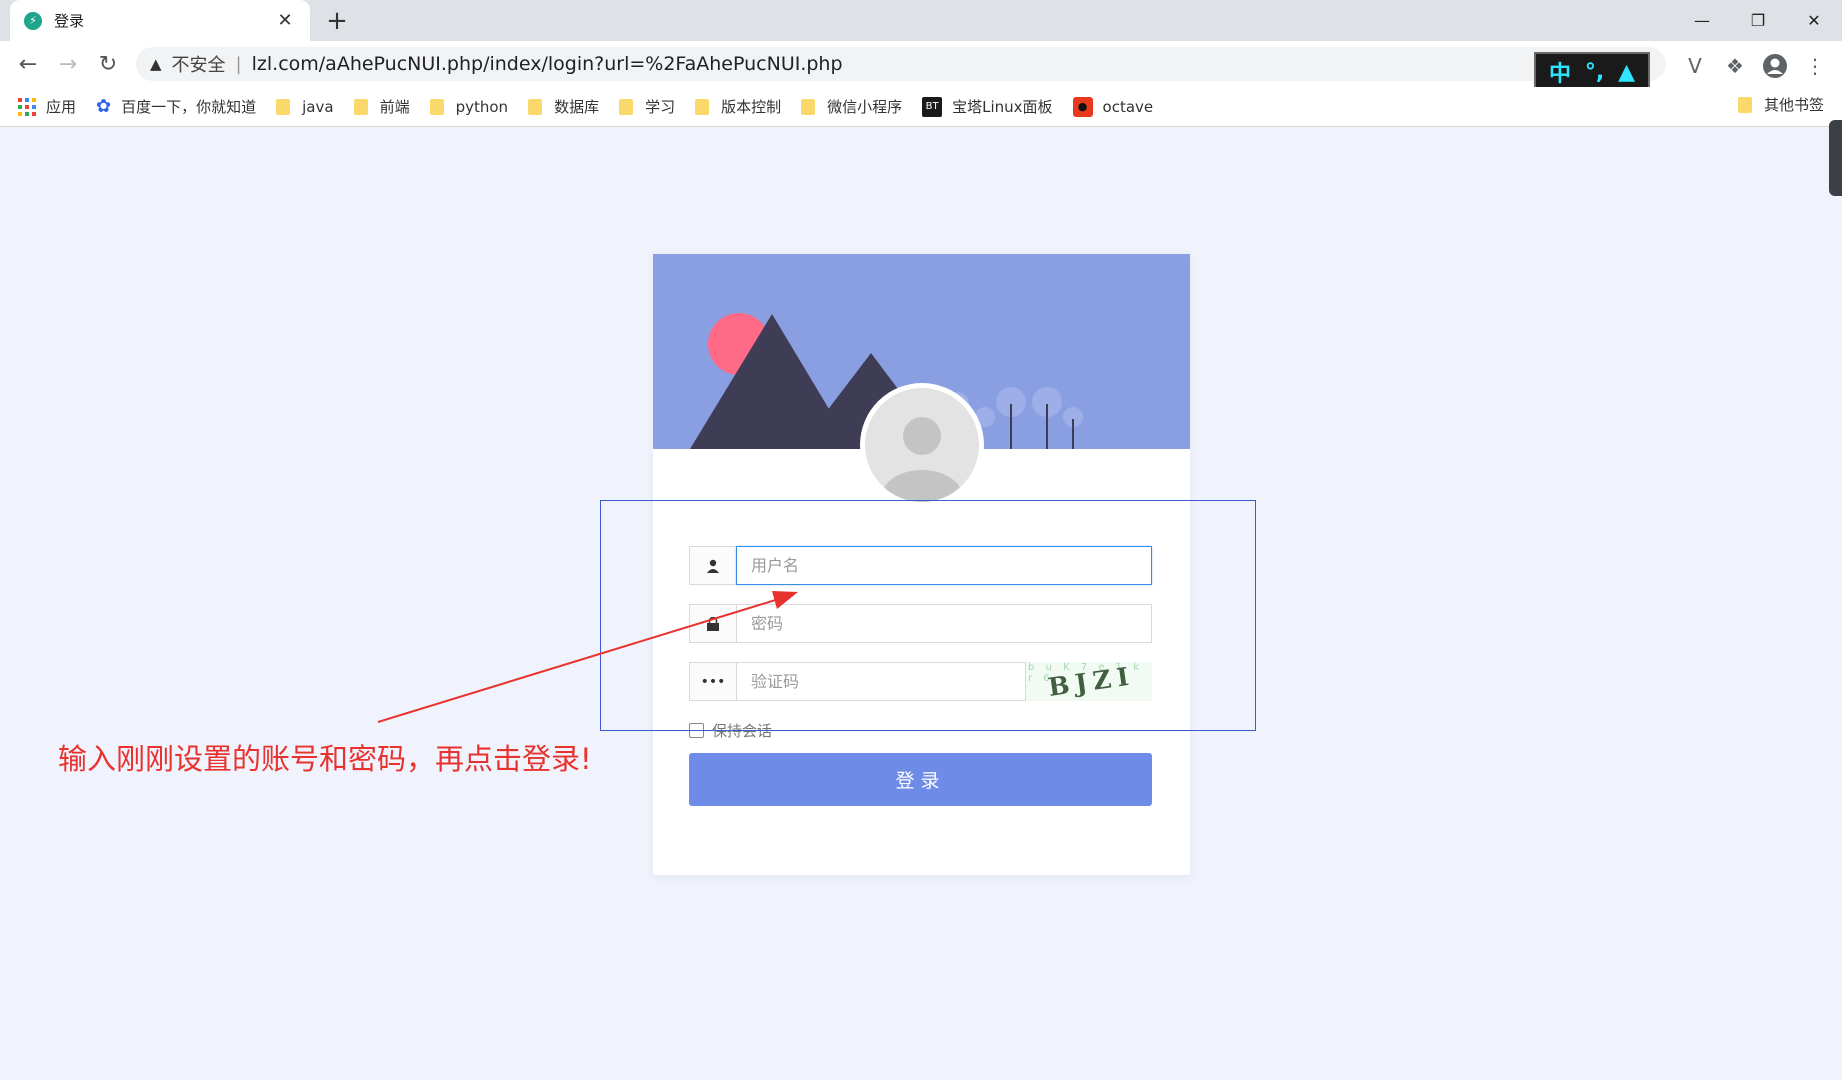 This screenshot has width=1842, height=1080. I want to click on ime-punct: °,, so click(1594, 72).